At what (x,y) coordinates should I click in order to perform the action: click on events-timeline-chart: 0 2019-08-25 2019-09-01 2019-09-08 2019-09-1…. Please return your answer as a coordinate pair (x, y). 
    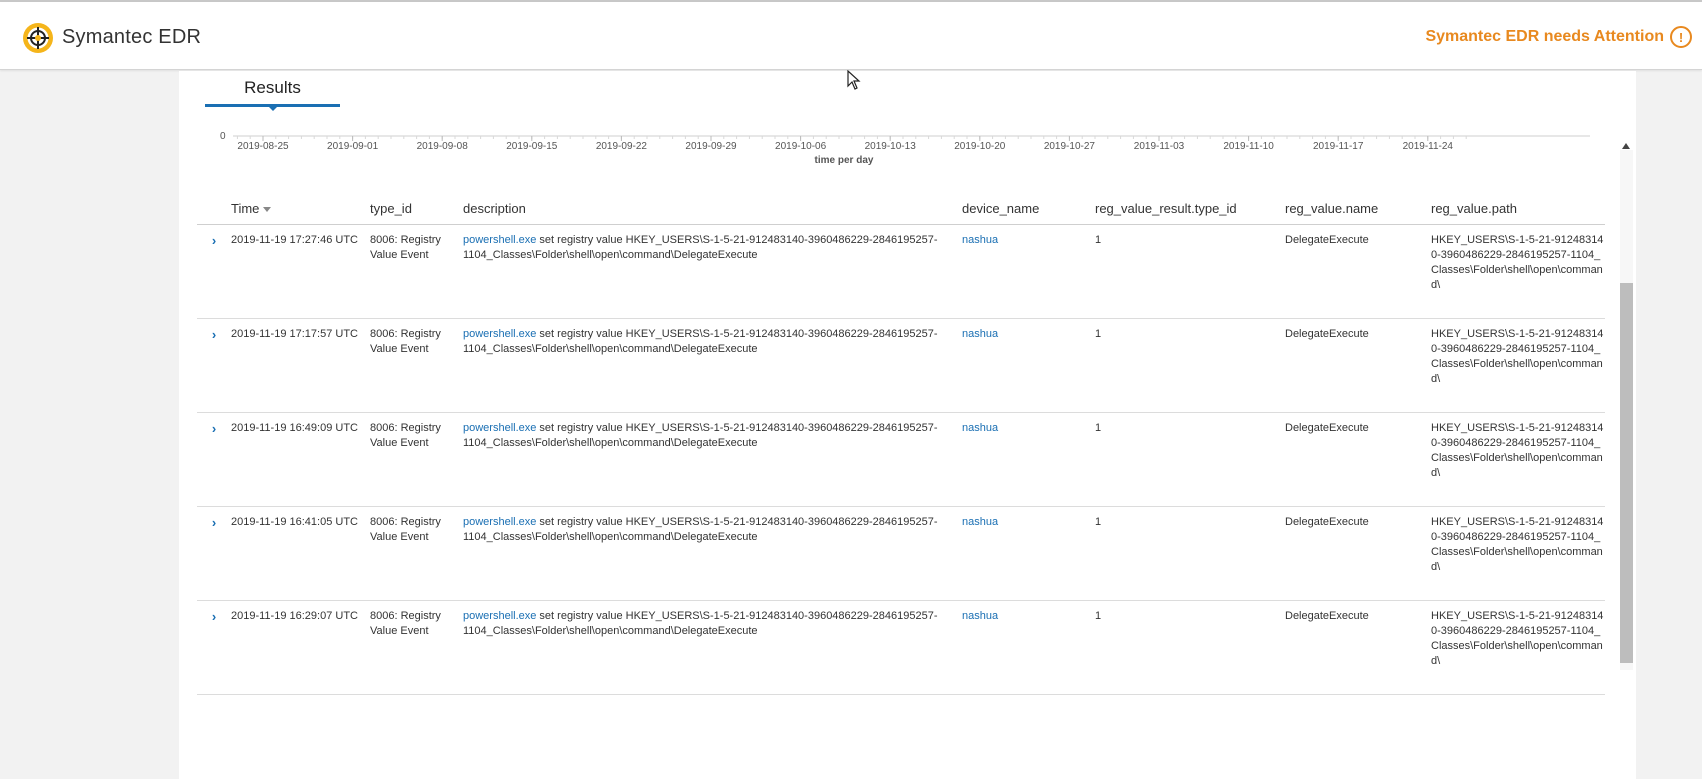
    Looking at the image, I should click on (910, 155).